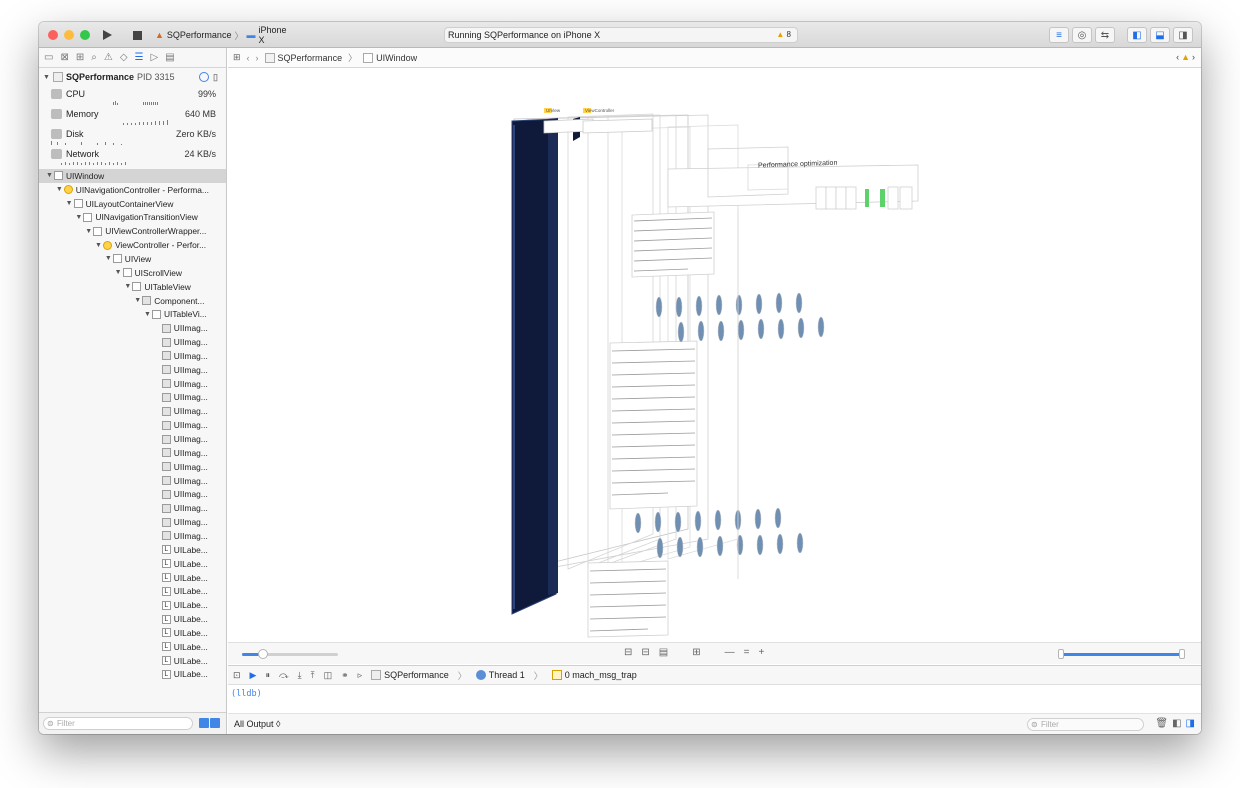  Describe the element at coordinates (747, 652) in the screenshot. I see `zoom-actual-icon: =` at that location.